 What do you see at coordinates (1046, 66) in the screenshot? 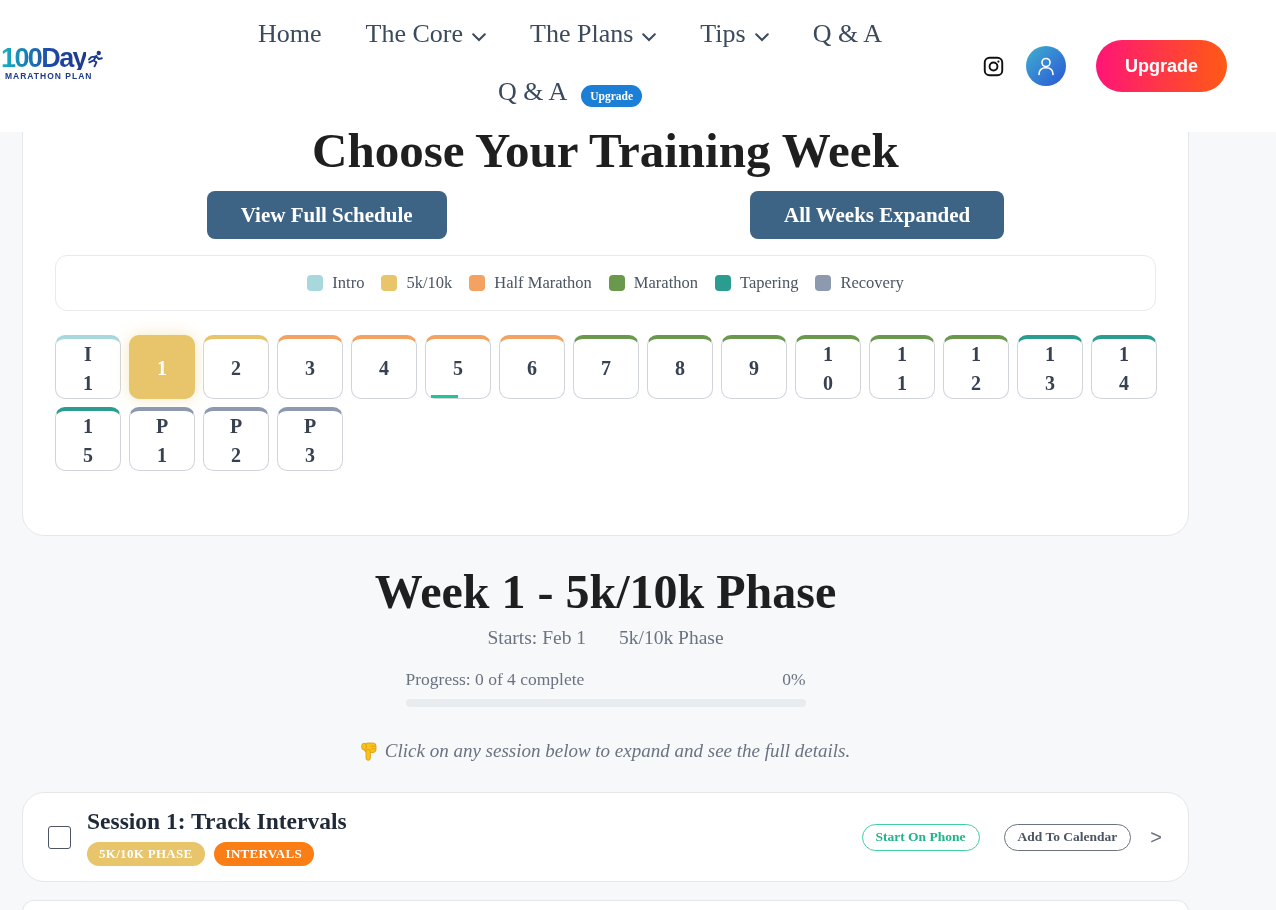
I see `user-avatar-icon` at bounding box center [1046, 66].